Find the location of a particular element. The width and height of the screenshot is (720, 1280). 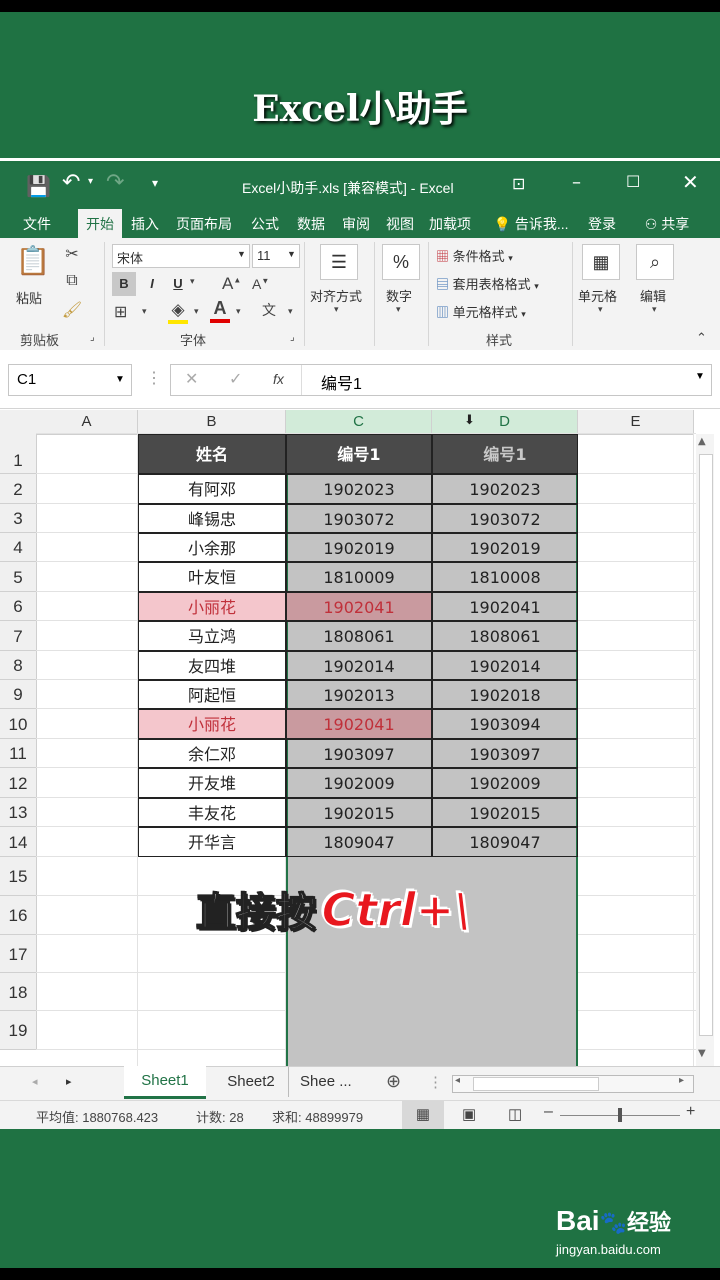

row-header-11: 11 is located at coordinates (18, 753).